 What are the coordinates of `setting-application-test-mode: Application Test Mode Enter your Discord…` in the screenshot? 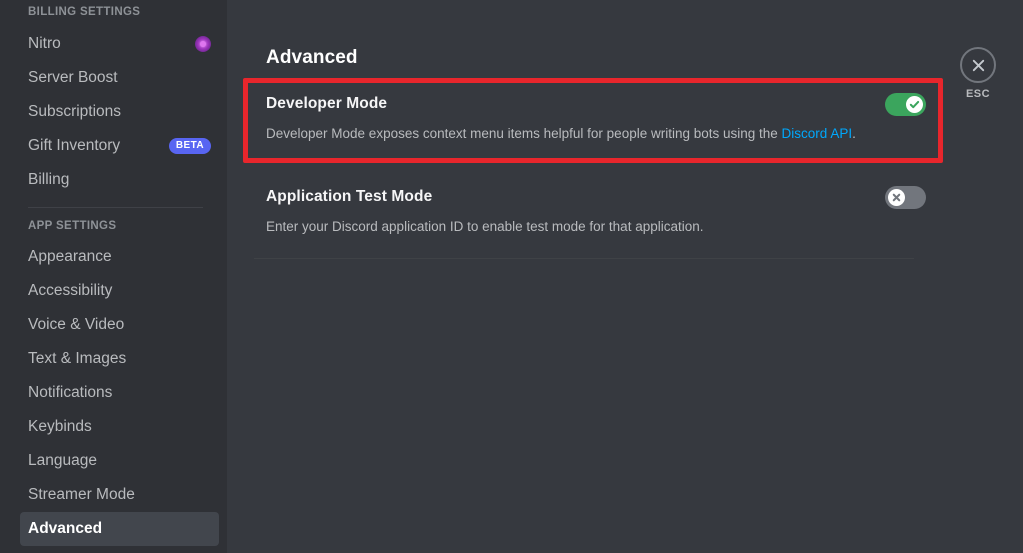 It's located at (596, 210).